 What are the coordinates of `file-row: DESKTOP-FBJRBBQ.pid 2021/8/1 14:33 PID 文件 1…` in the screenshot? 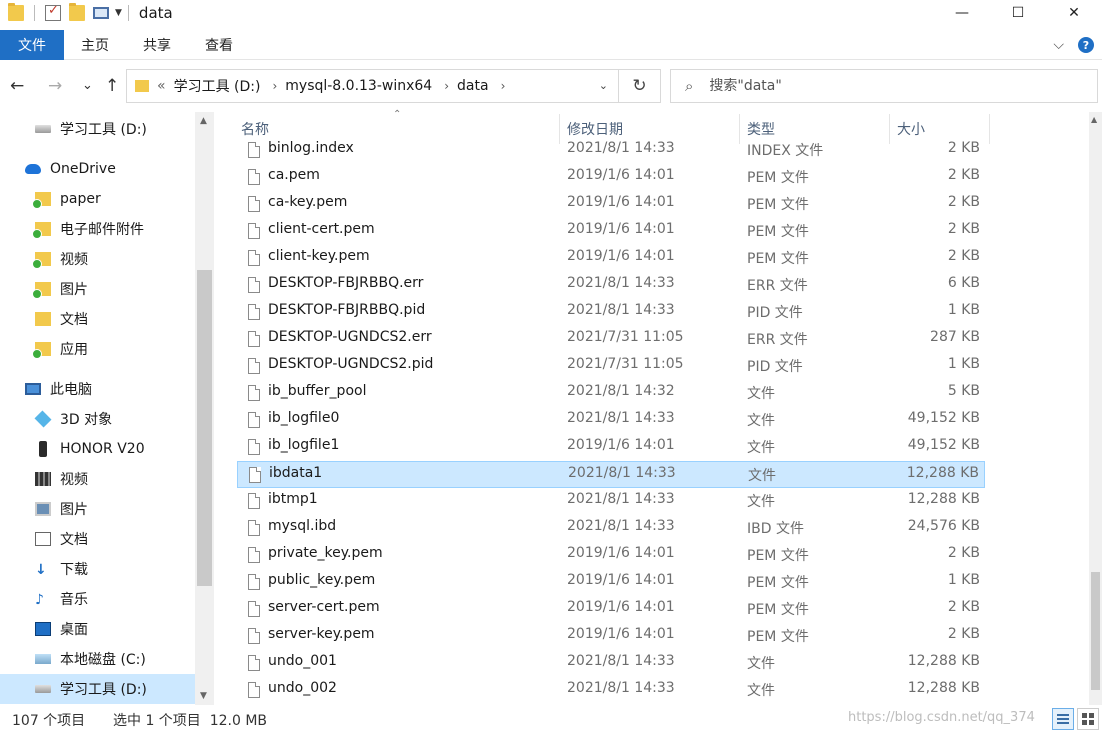 It's located at (611, 312).